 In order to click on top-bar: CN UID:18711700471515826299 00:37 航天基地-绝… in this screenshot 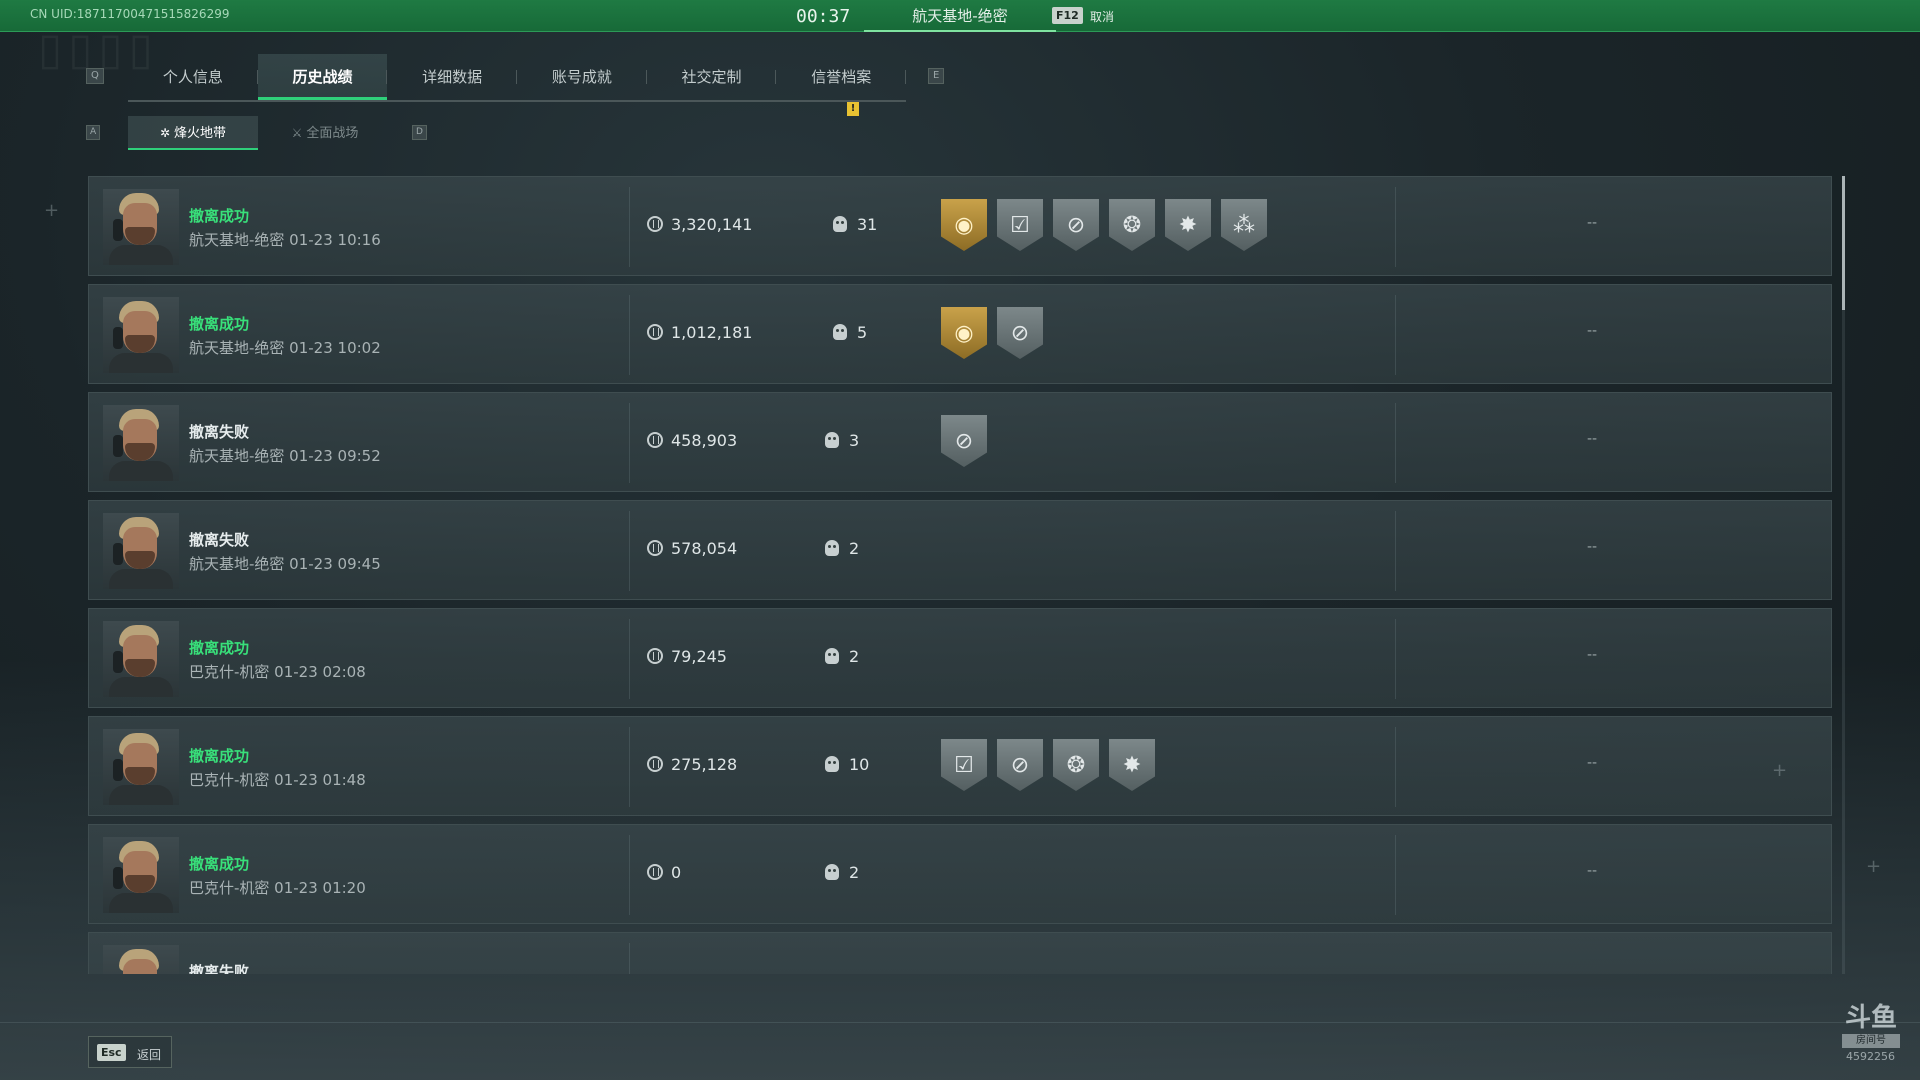, I will do `click(960, 16)`.